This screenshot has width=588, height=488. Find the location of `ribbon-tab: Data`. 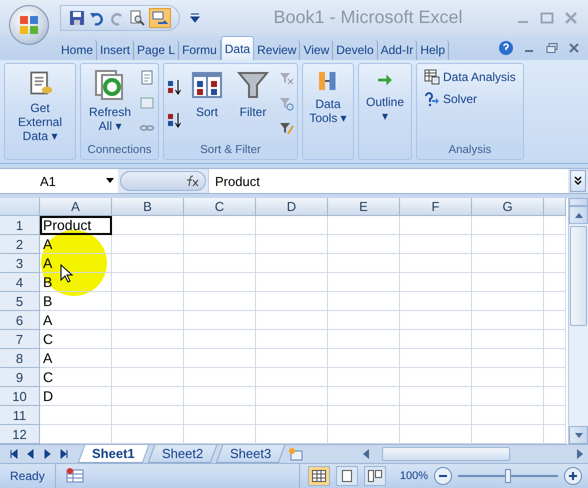

ribbon-tab: Data is located at coordinates (237, 48).